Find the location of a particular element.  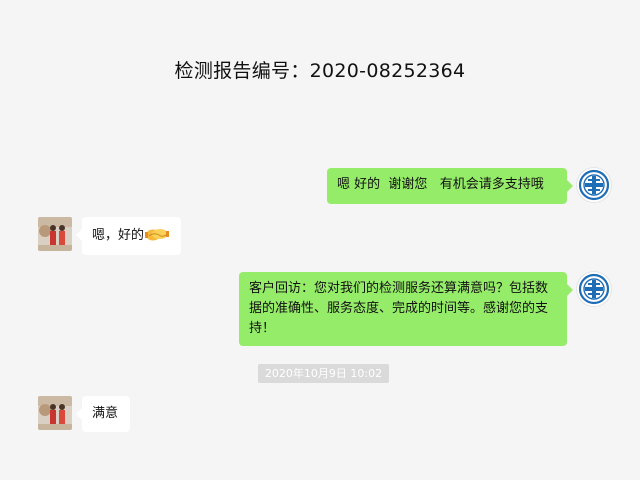

message-timestamp: 2020年10月9日 10:02 is located at coordinates (323, 373).